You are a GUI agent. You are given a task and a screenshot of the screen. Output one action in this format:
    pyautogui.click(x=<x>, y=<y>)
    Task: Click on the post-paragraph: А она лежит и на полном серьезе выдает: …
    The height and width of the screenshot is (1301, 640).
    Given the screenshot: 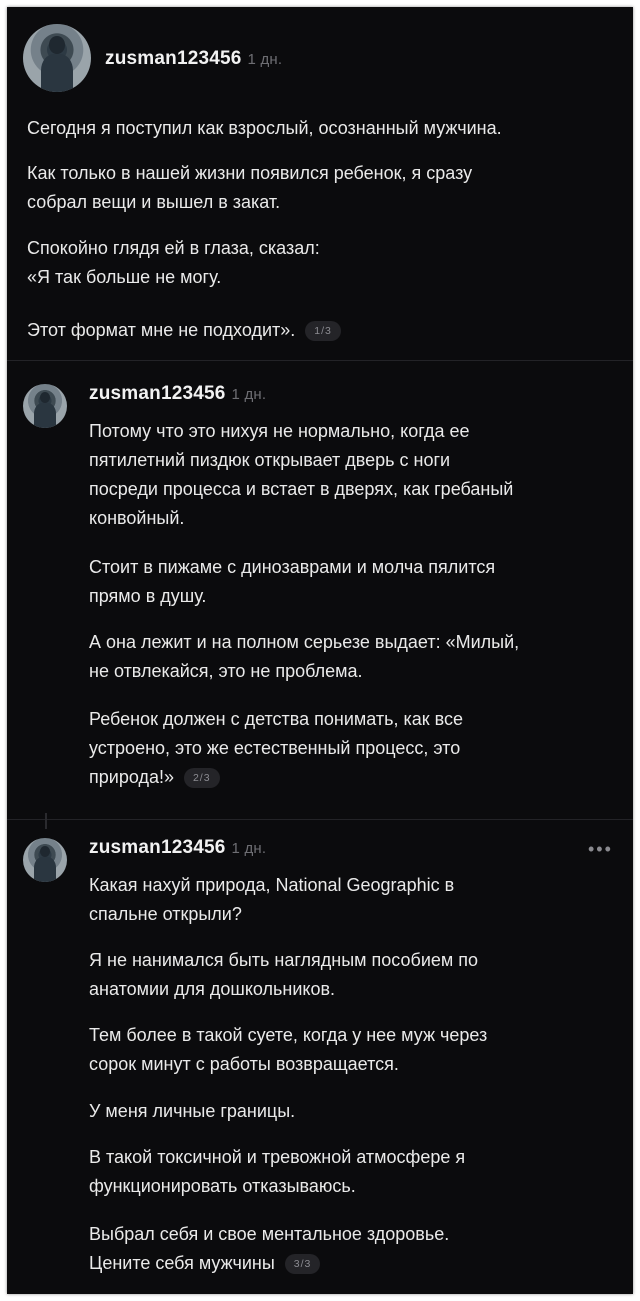 What is the action you would take?
    pyautogui.click(x=304, y=656)
    